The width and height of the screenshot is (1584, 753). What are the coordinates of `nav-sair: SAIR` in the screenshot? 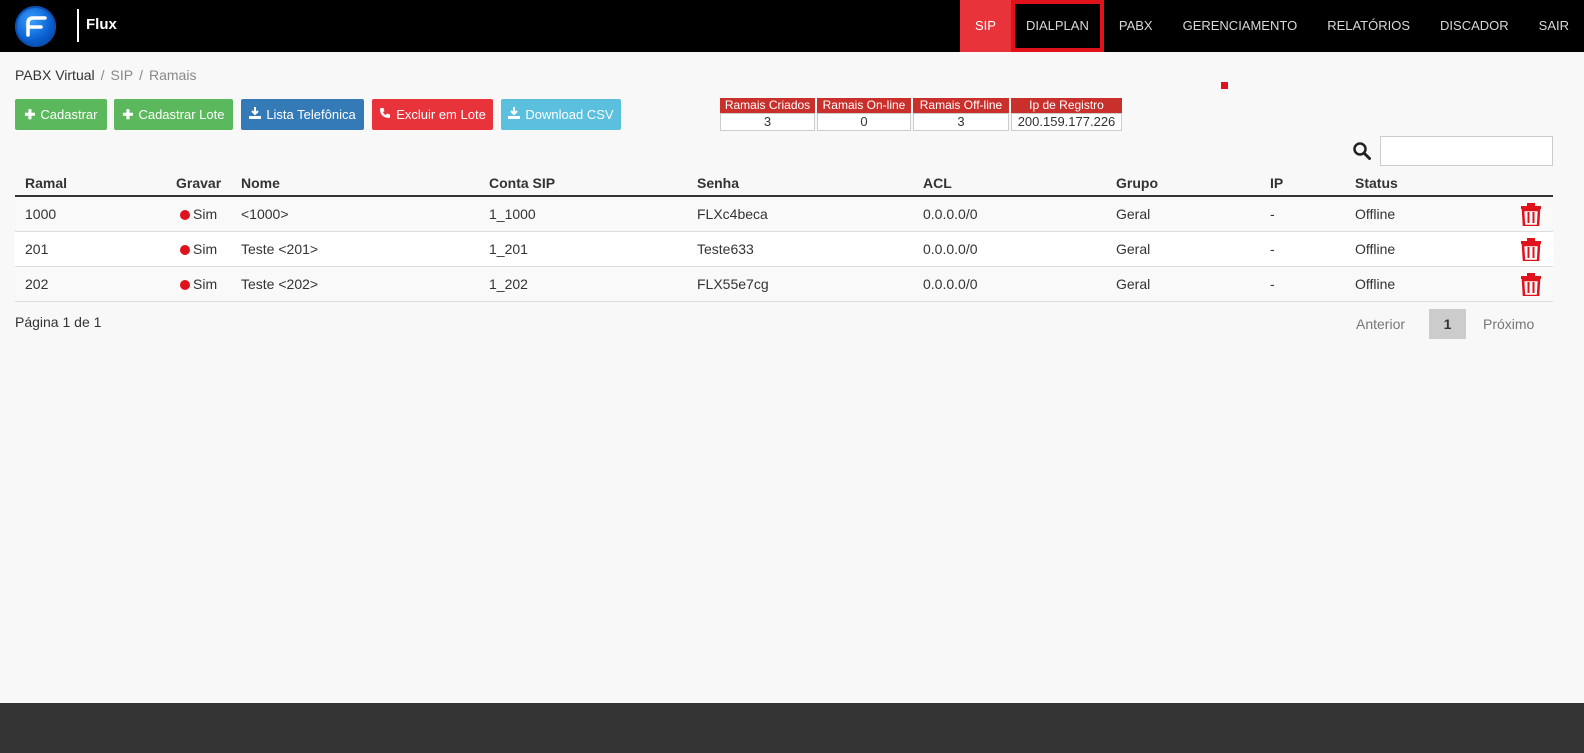 It's located at (1554, 26).